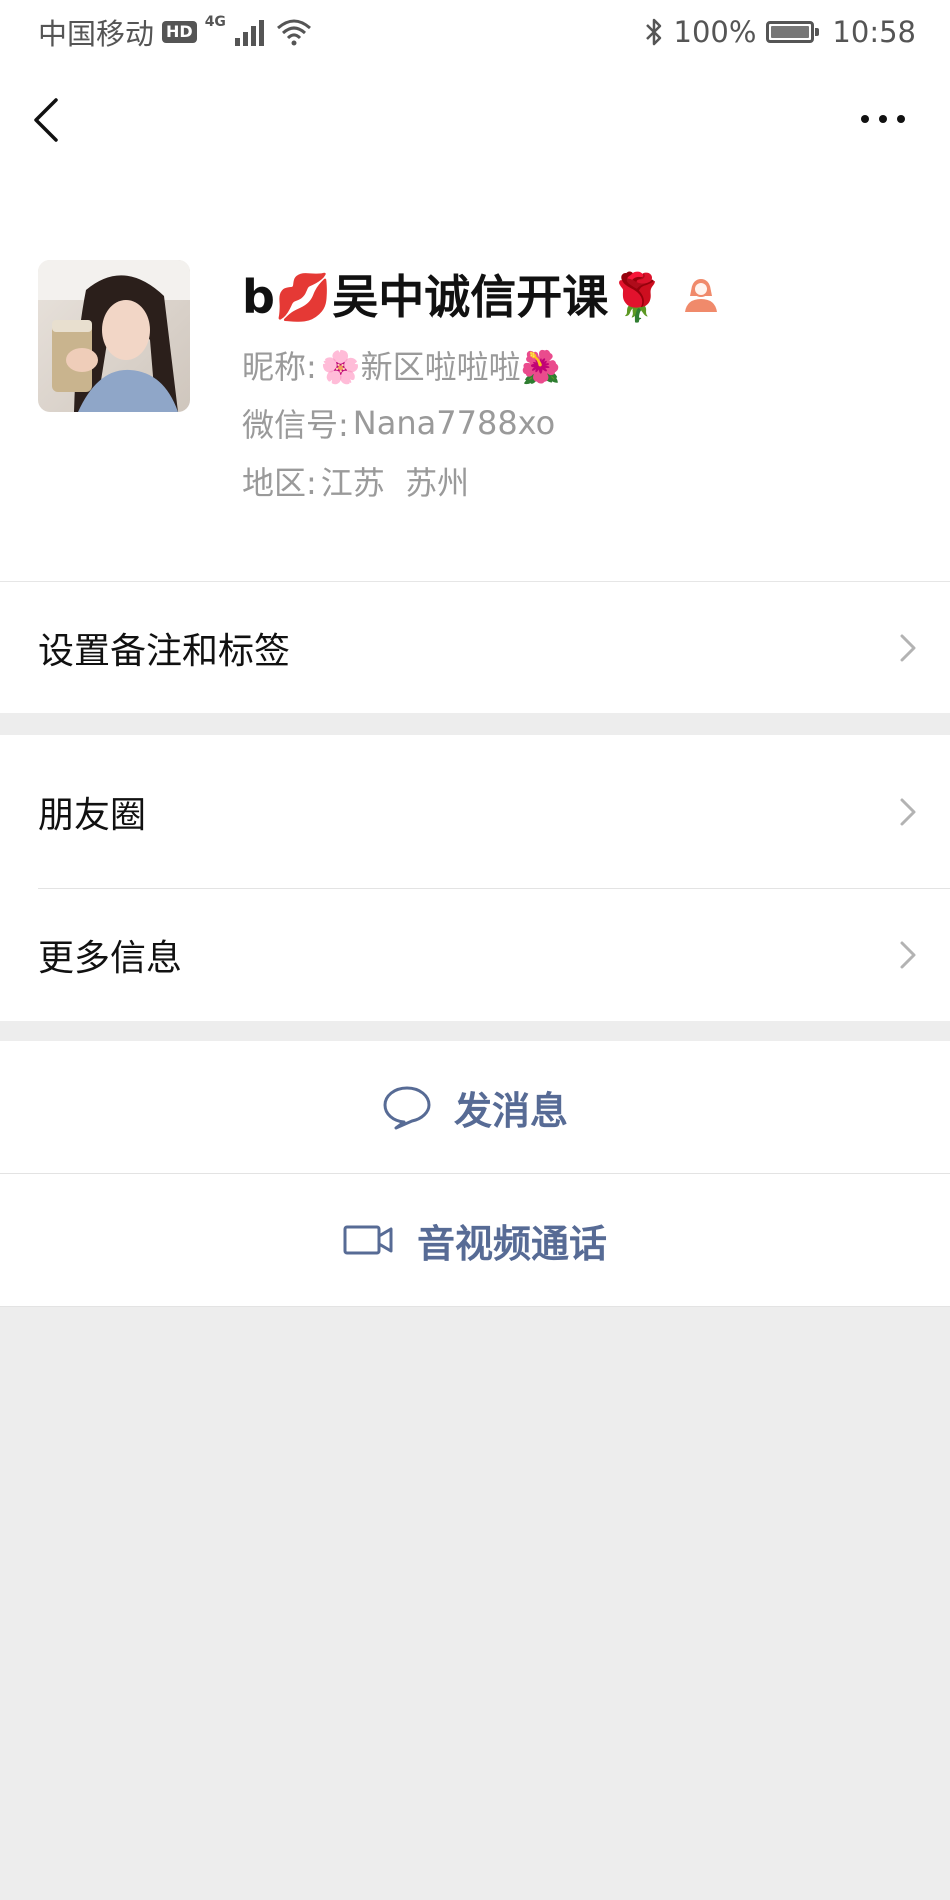 The width and height of the screenshot is (950, 1900). I want to click on chat-bubble-icon, so click(407, 1108).